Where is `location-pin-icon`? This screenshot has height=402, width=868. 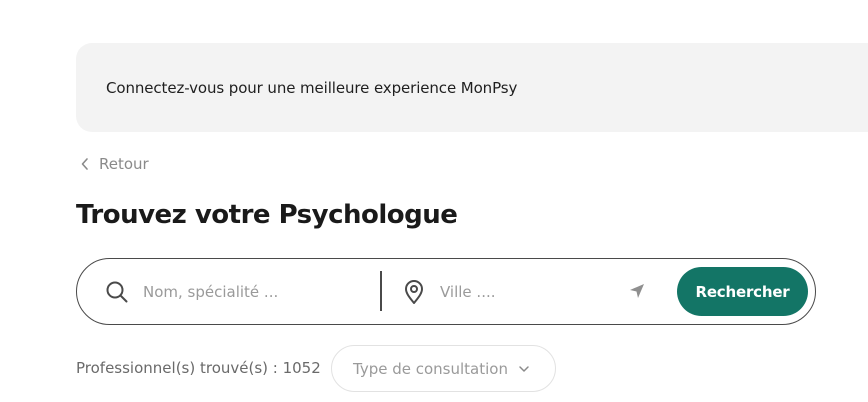
location-pin-icon is located at coordinates (414, 292).